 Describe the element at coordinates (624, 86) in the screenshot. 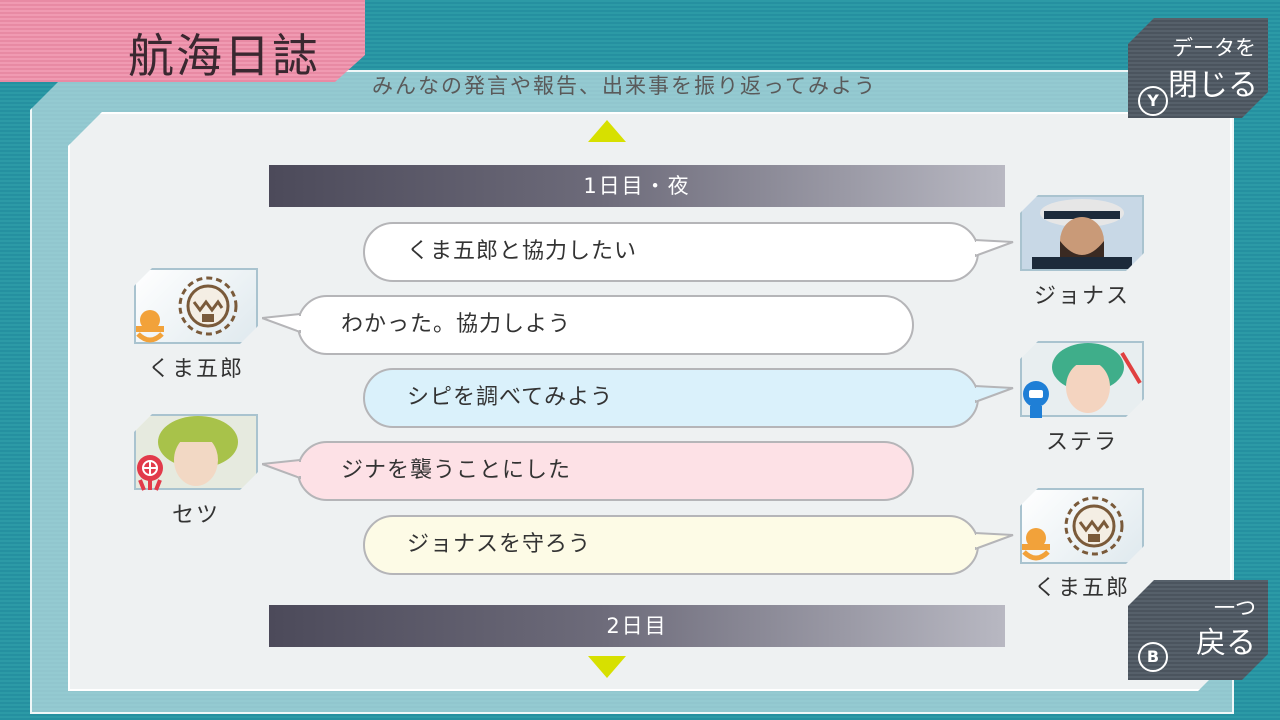

I see `page-subtitle: みんなの発言や報告、出来事を振り返ってみよう` at that location.